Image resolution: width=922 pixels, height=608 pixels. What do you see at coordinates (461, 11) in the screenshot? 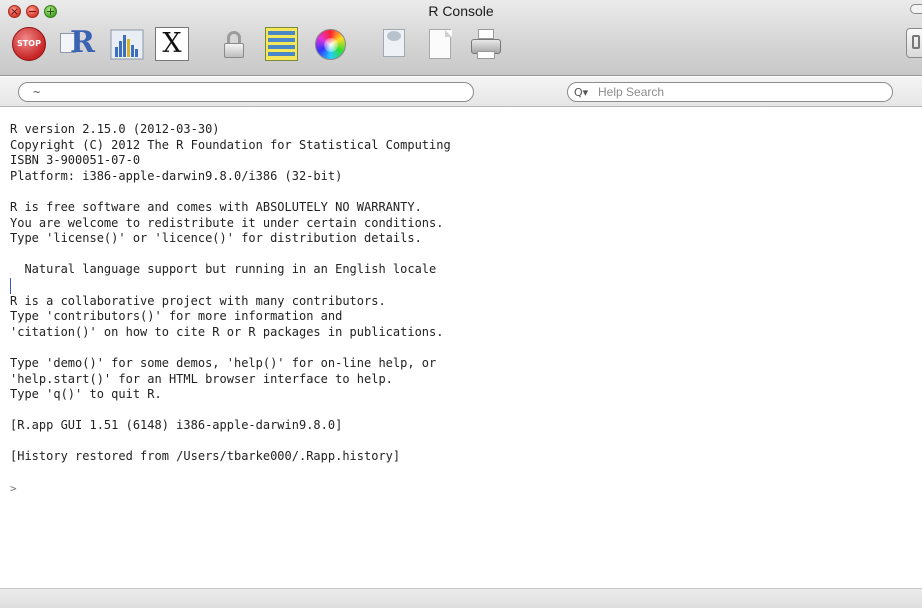
I see `window-title: R Console` at bounding box center [461, 11].